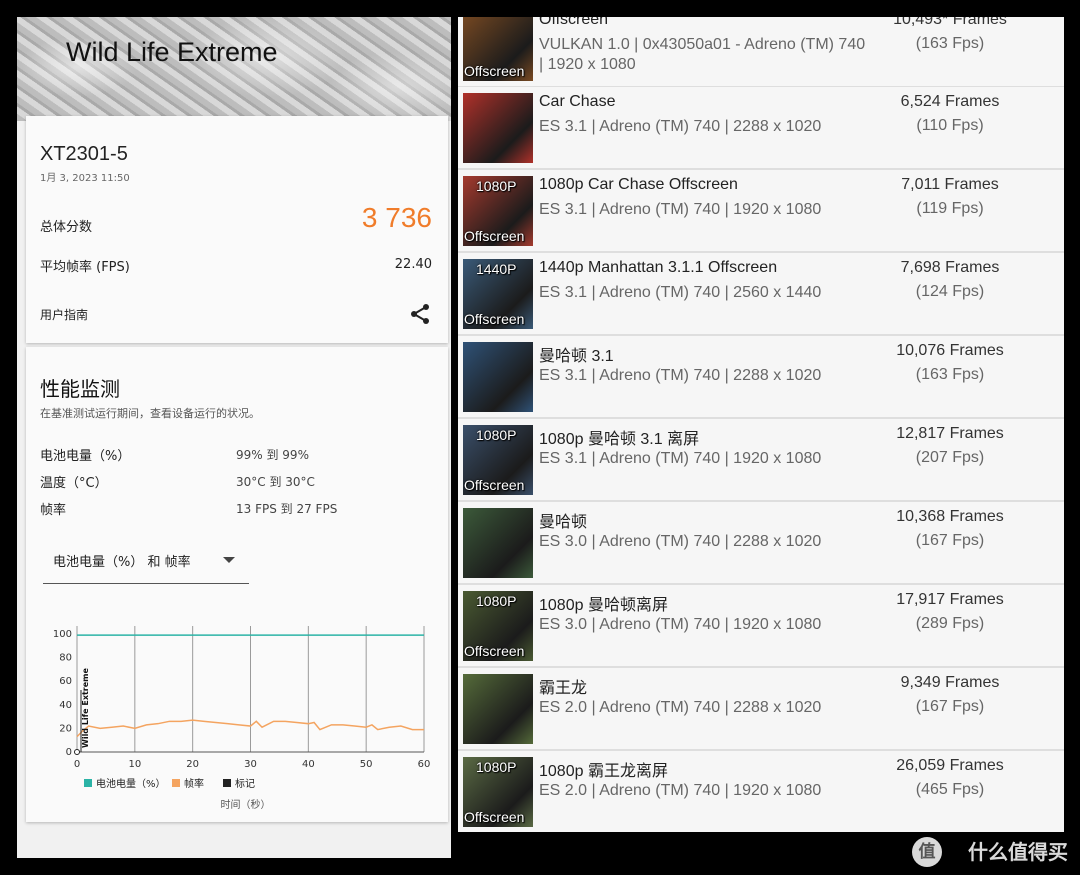 The width and height of the screenshot is (1080, 875). What do you see at coordinates (85, 707) in the screenshot?
I see `marker-annotation: Wild Life Extreme` at bounding box center [85, 707].